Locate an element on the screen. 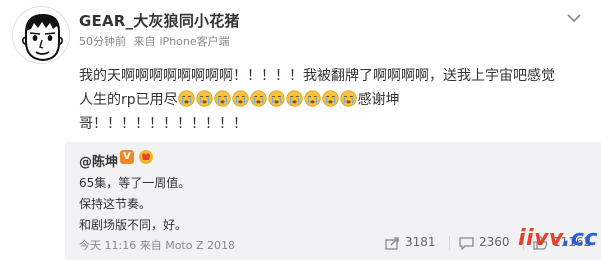  repost-source: Moto Z 2018 is located at coordinates (200, 245).